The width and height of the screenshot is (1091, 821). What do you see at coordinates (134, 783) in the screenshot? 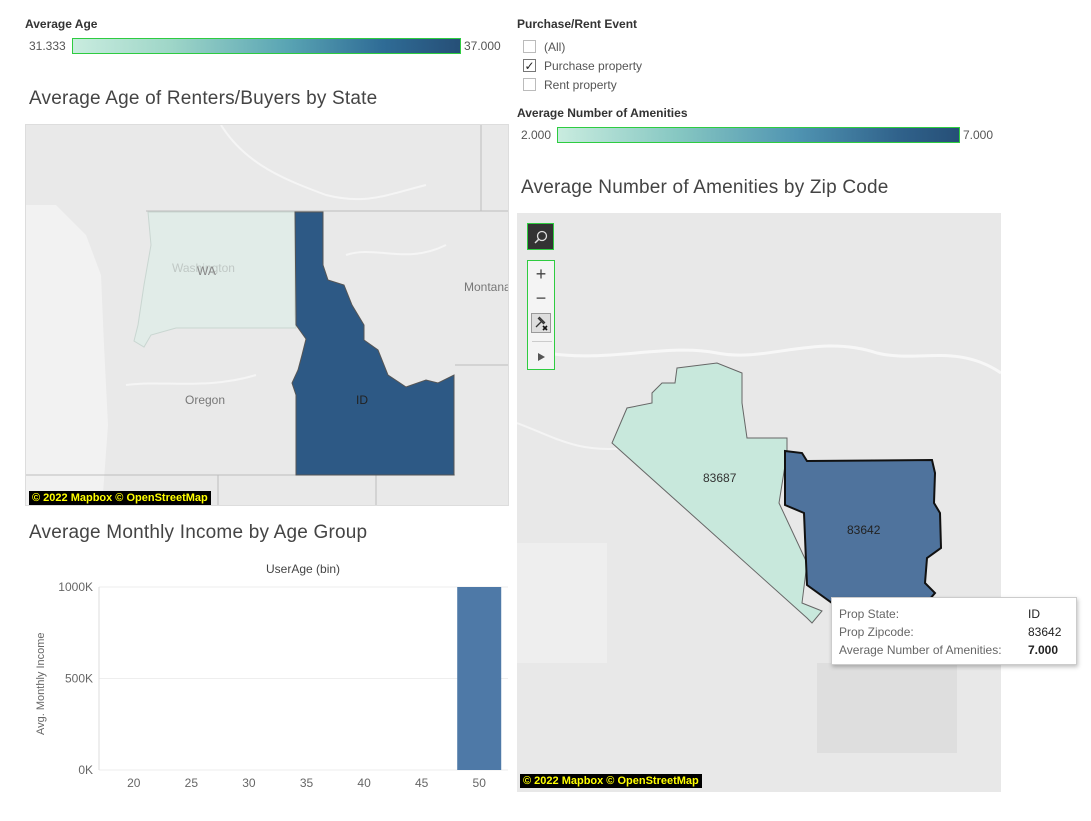
I see `x-tick-label: 20` at bounding box center [134, 783].